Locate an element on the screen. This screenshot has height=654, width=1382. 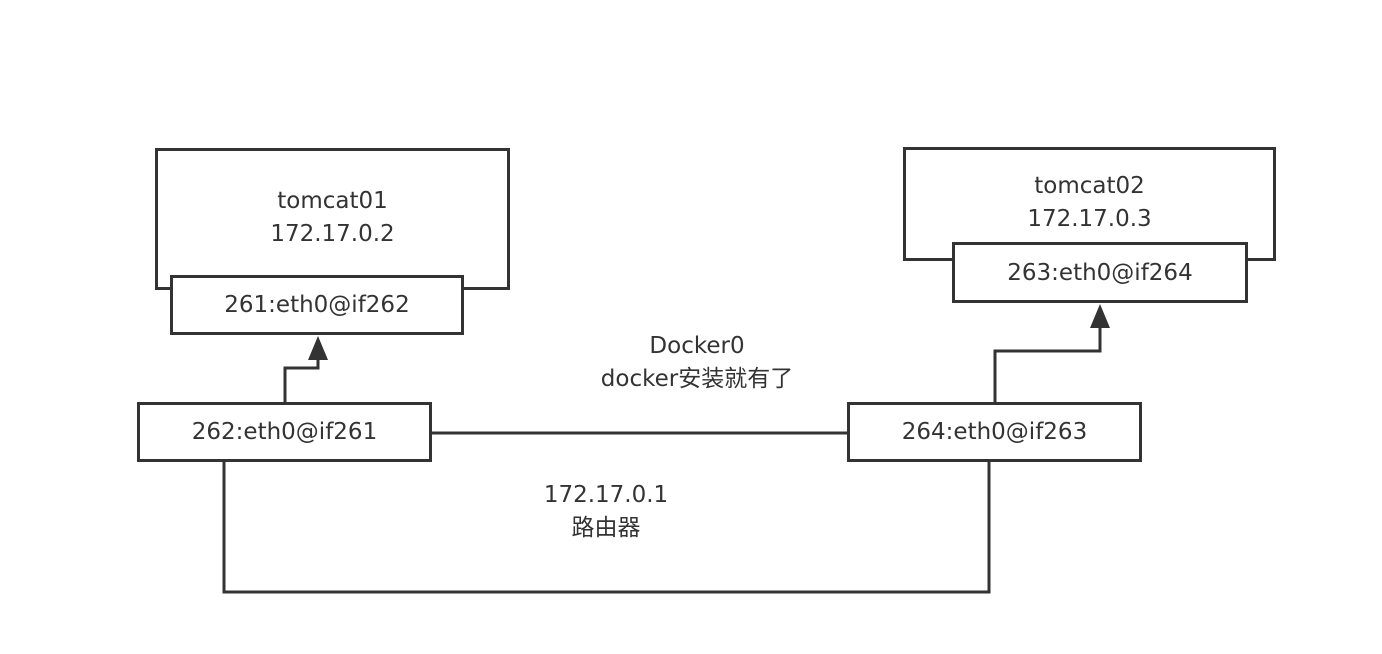
veth-right-interface-label: 264:eth0@if263 is located at coordinates (994, 432).